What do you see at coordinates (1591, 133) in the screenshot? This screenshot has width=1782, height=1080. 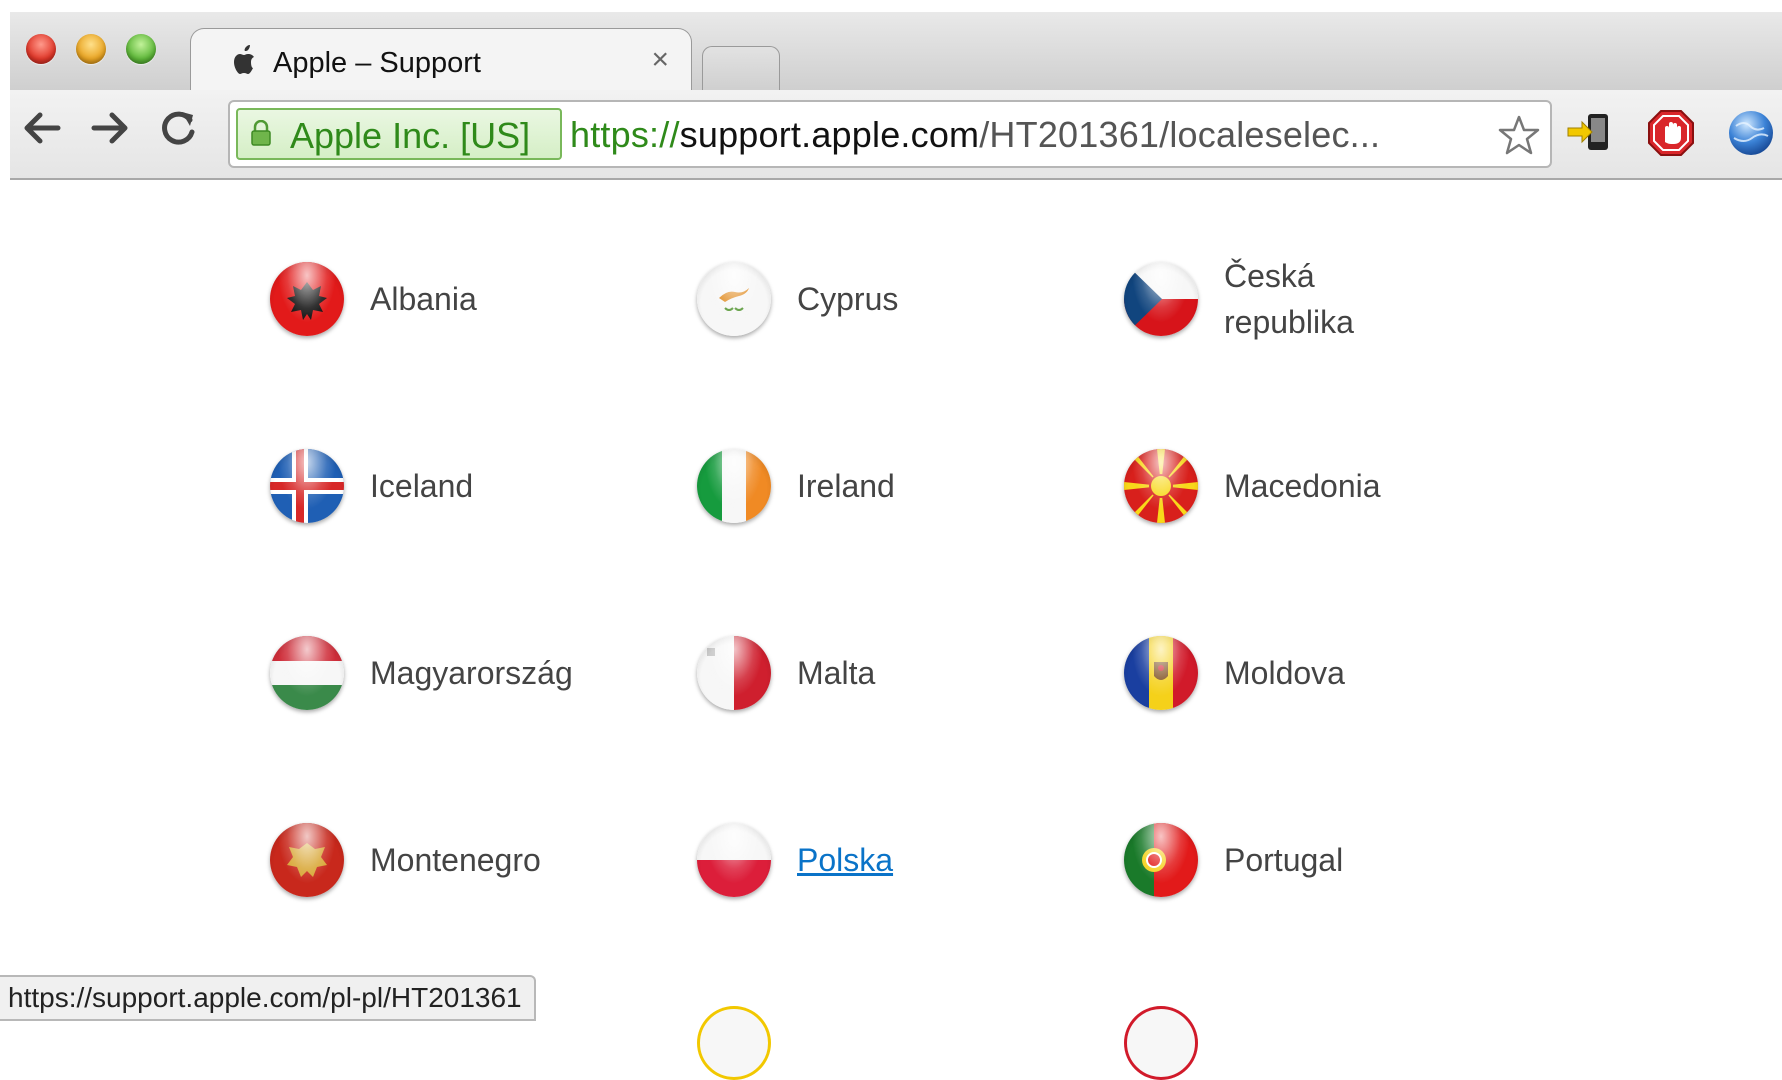 I see `send-to-phone-extension-icon` at bounding box center [1591, 133].